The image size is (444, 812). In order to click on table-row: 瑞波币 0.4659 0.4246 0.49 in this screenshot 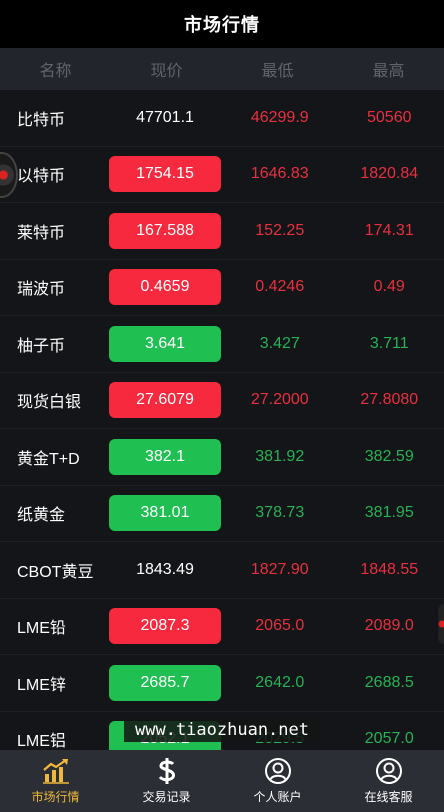, I will do `click(222, 288)`.